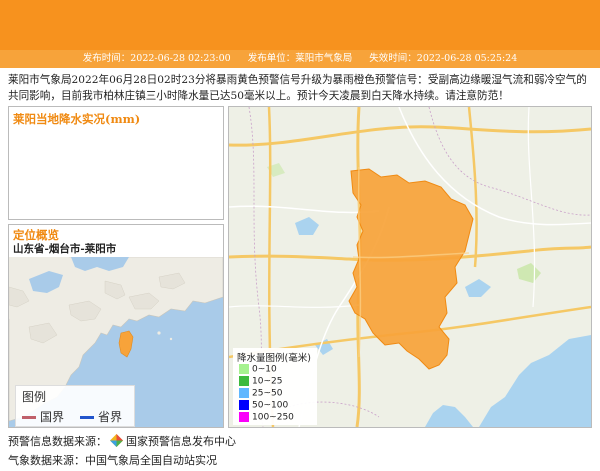  I want to click on legend-item-0-10: 0~10, so click(258, 369).